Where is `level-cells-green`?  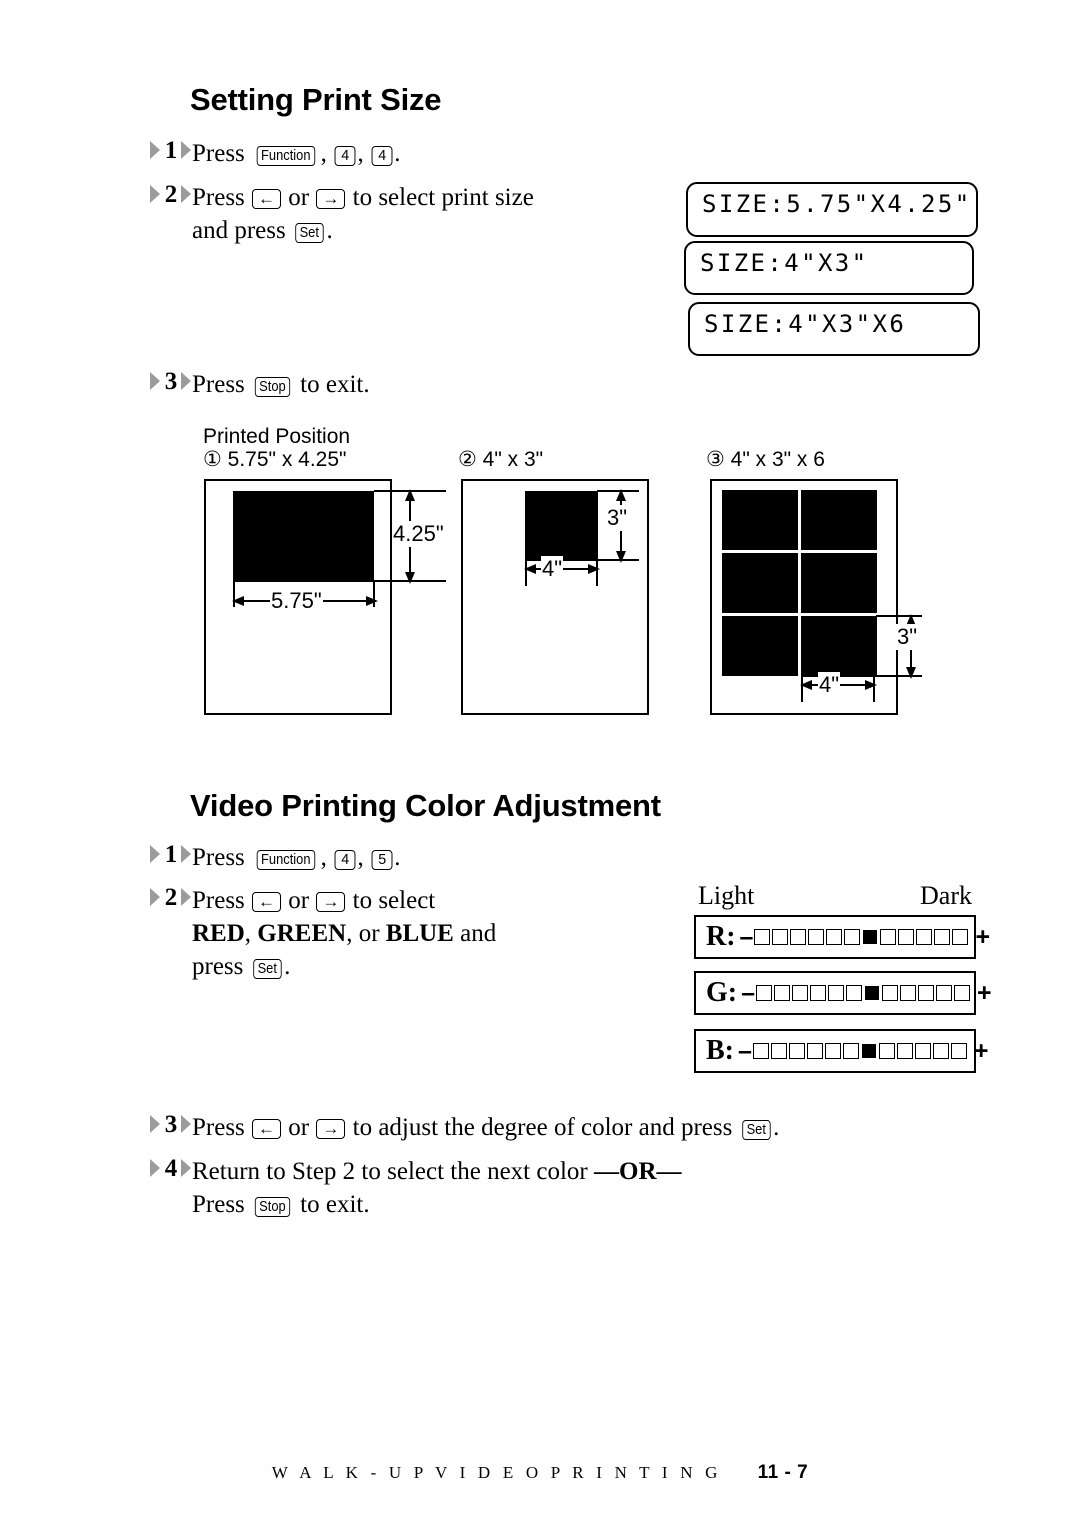
level-cells-green is located at coordinates (863, 993).